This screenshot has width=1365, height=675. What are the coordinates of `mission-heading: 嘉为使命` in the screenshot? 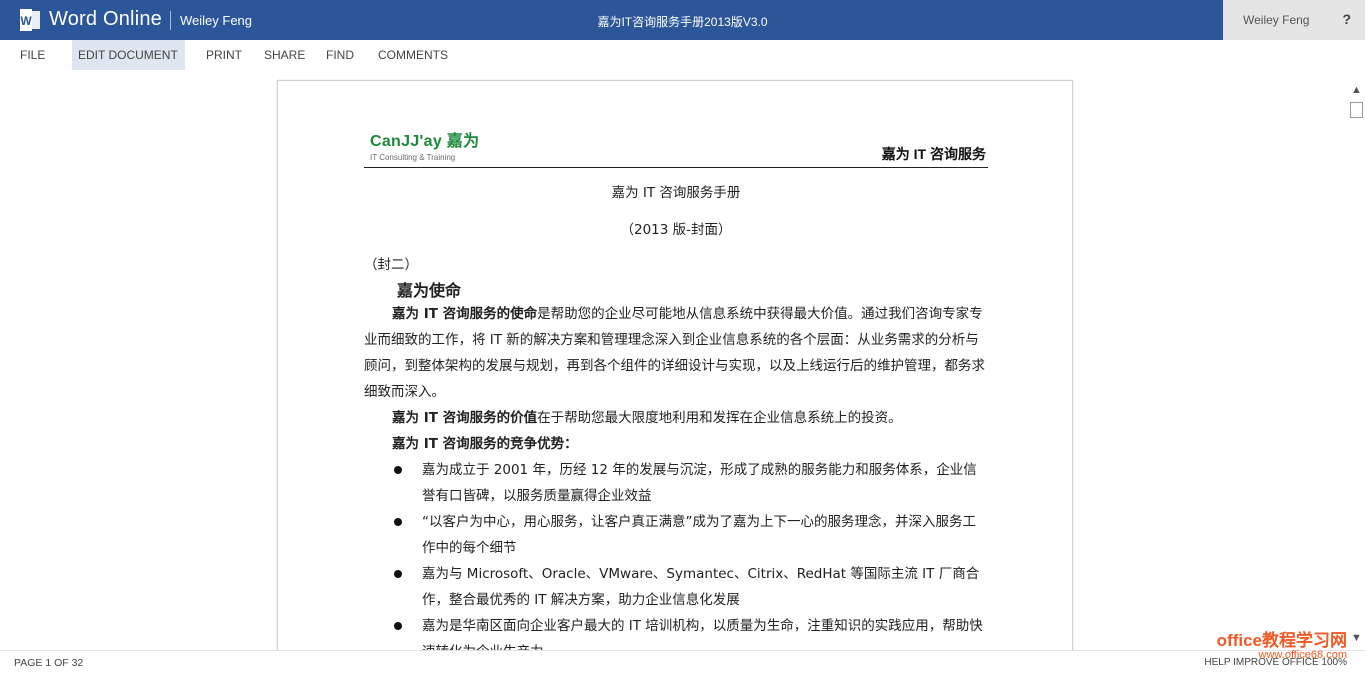 It's located at (429, 290).